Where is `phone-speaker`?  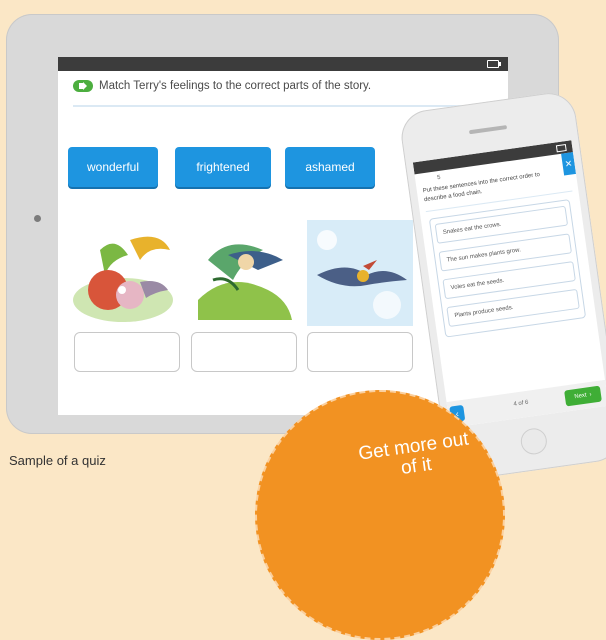
phone-speaker is located at coordinates (488, 130).